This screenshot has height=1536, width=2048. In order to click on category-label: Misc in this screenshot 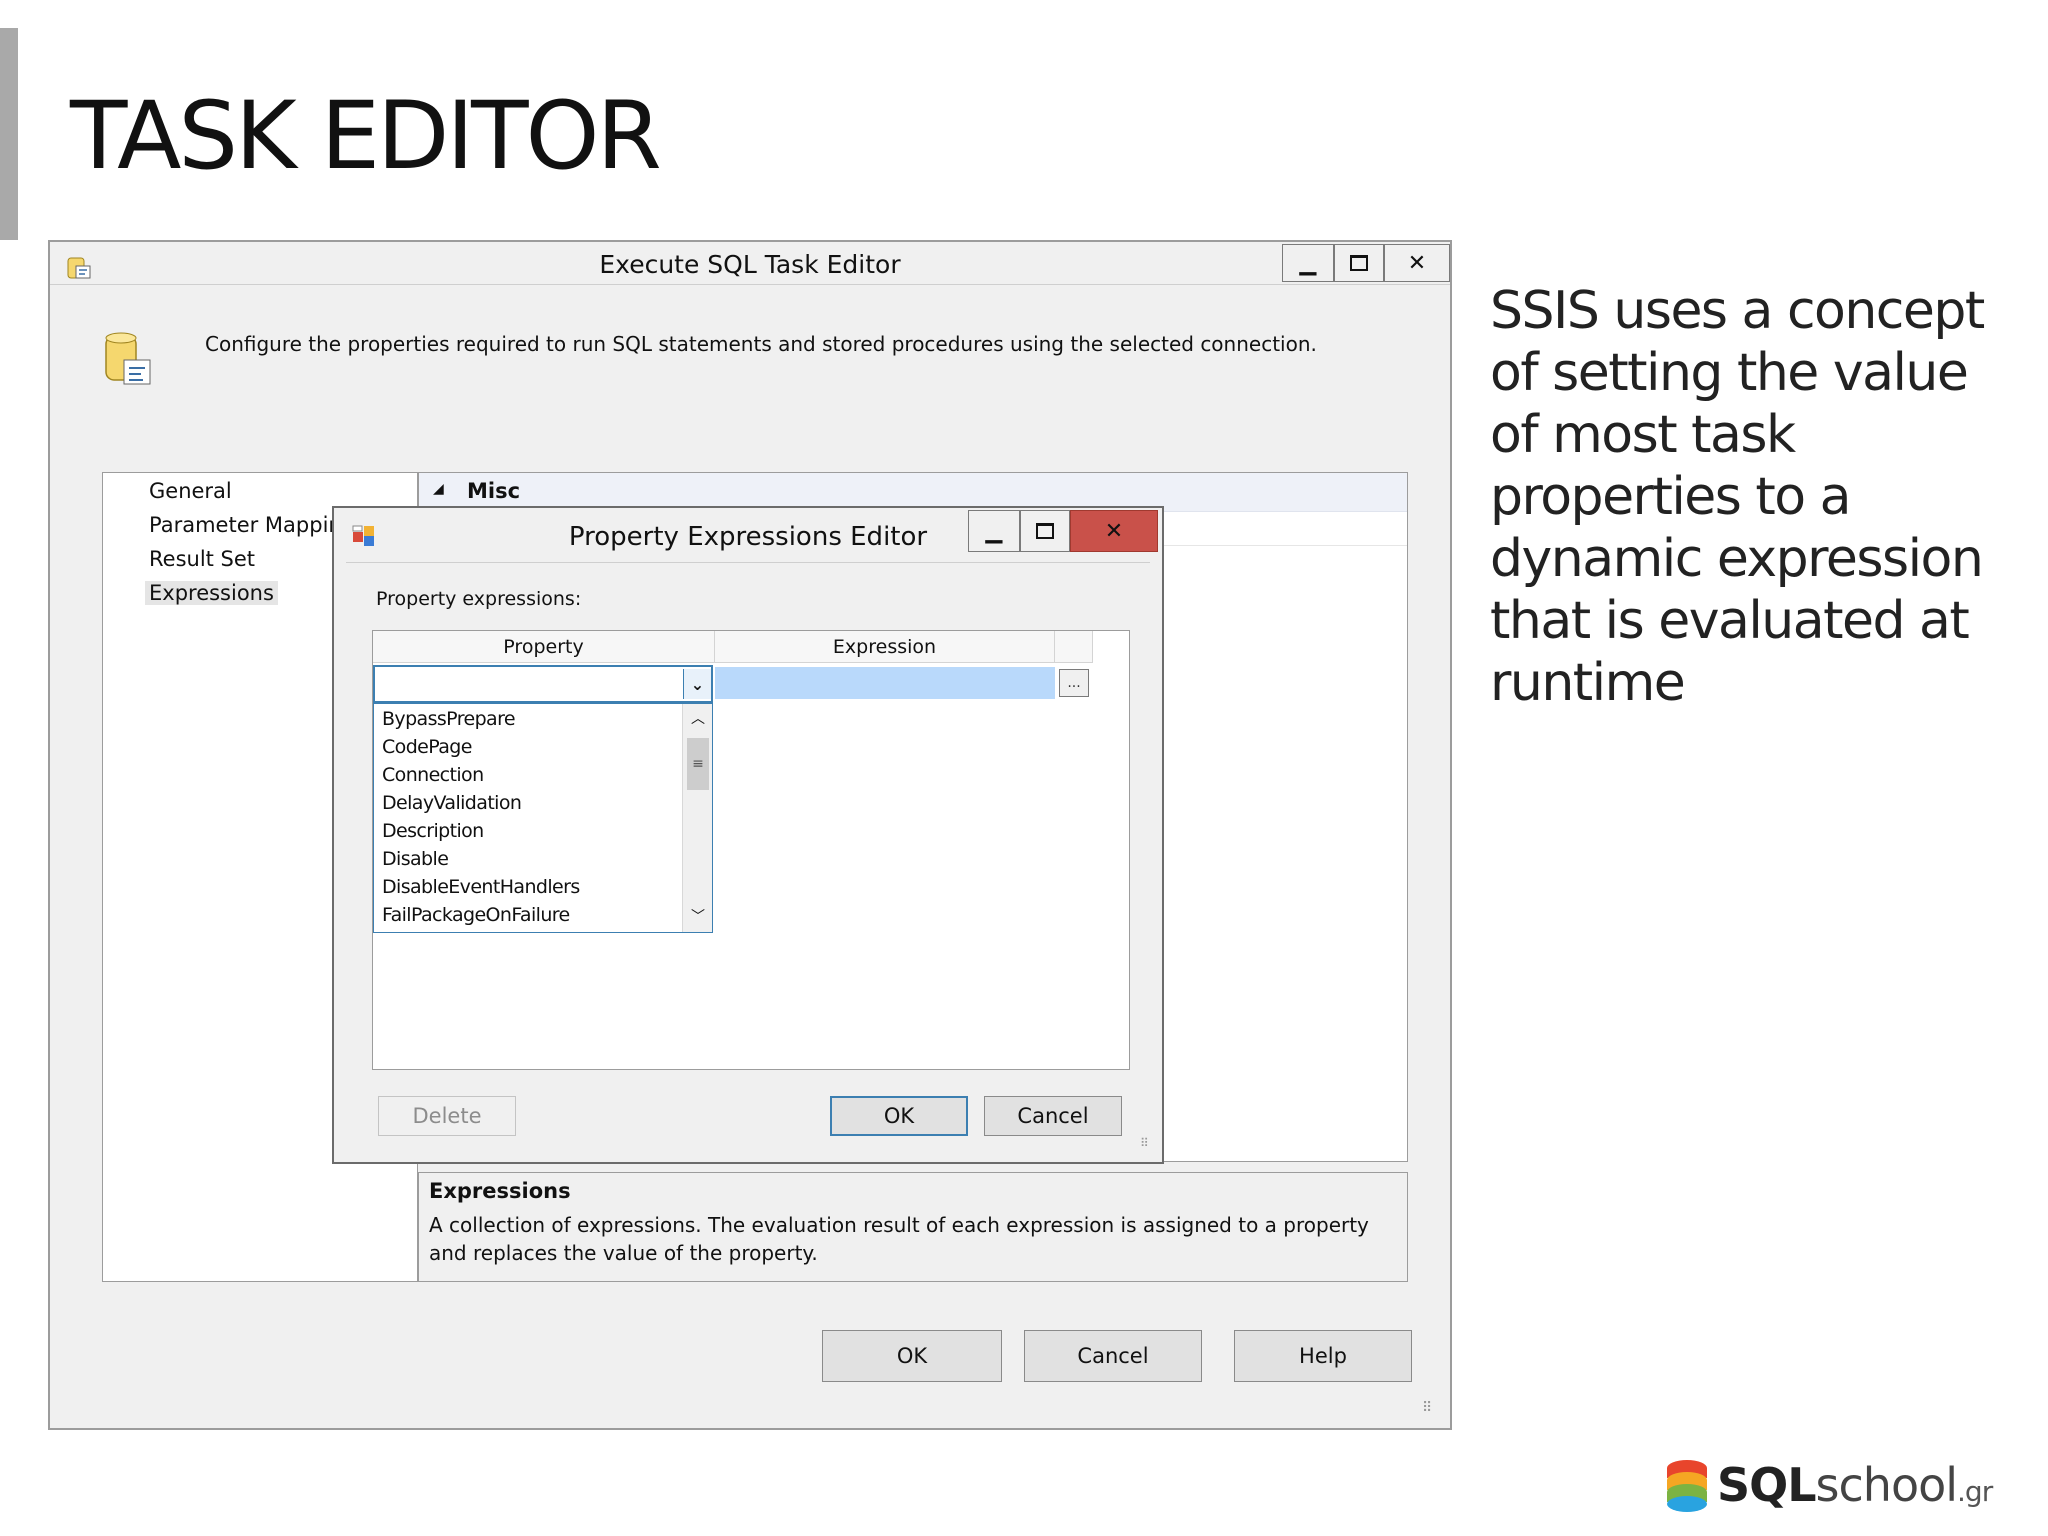, I will do `click(494, 491)`.